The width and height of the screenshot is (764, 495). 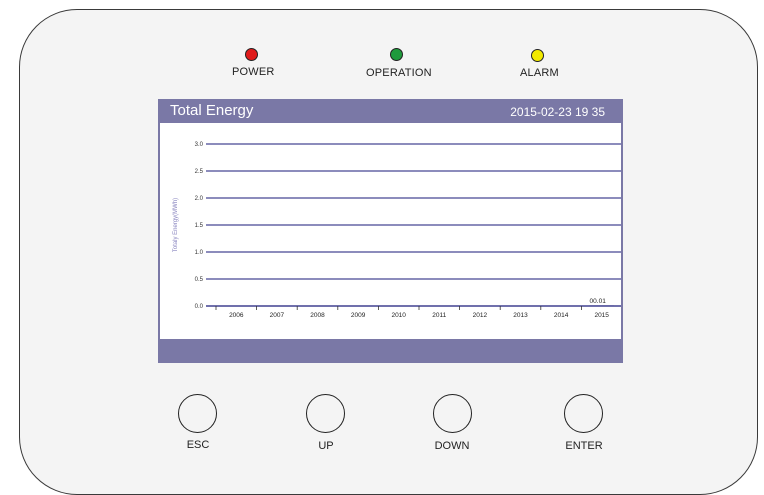 I want to click on enter-label: ENTER, so click(x=584, y=446).